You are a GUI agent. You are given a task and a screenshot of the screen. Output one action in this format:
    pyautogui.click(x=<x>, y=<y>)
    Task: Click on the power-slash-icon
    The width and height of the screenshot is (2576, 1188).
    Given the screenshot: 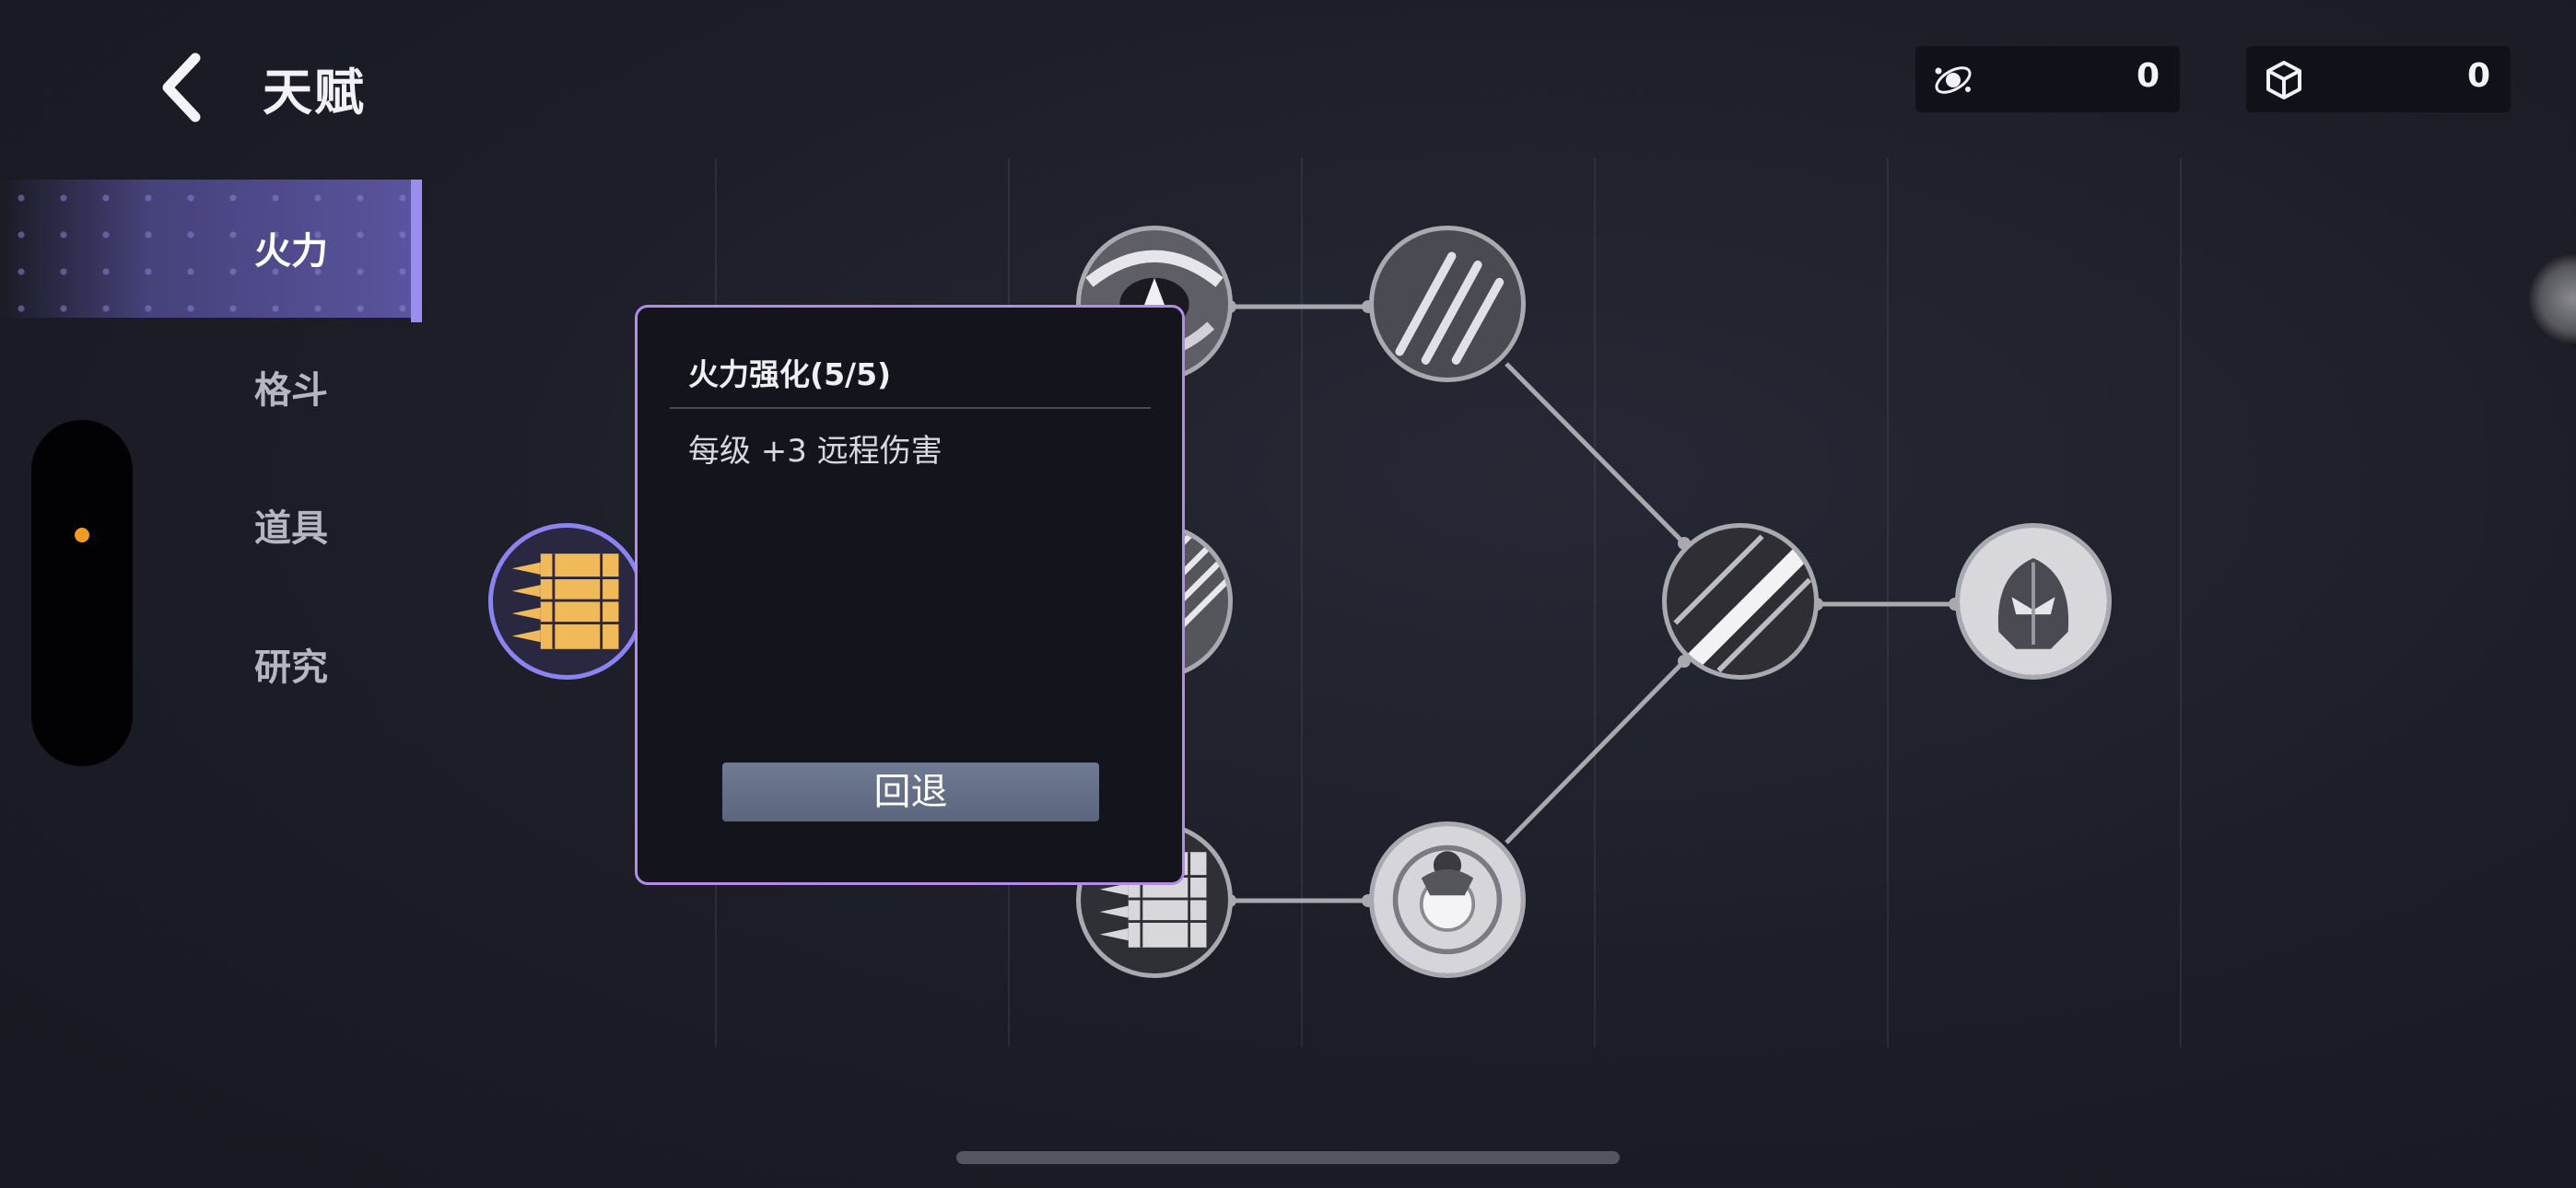 What is the action you would take?
    pyautogui.click(x=1740, y=601)
    